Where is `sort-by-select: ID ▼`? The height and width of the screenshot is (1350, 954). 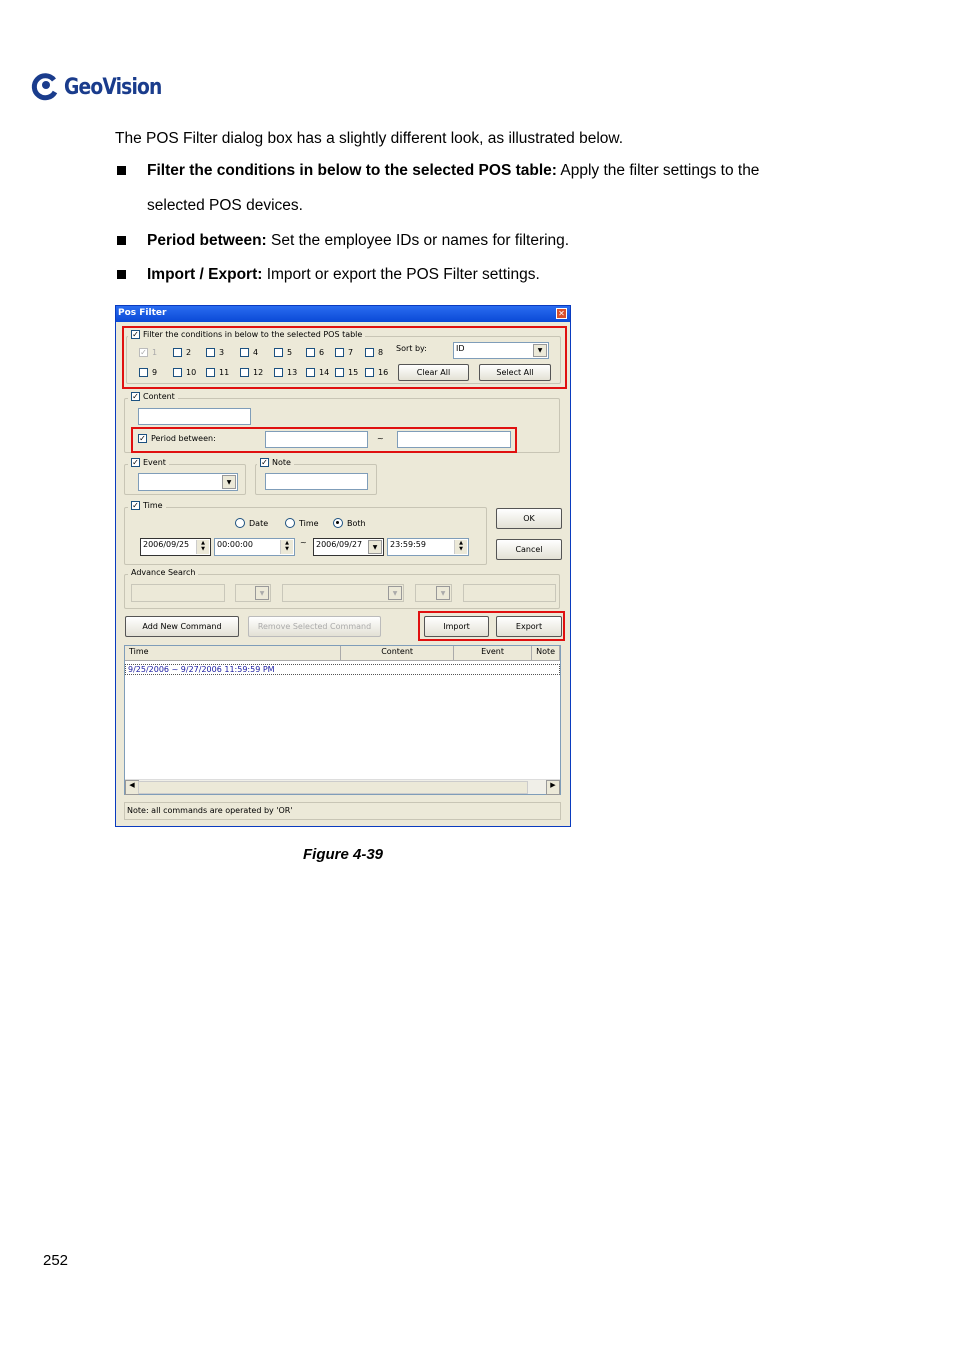 sort-by-select: ID ▼ is located at coordinates (501, 350).